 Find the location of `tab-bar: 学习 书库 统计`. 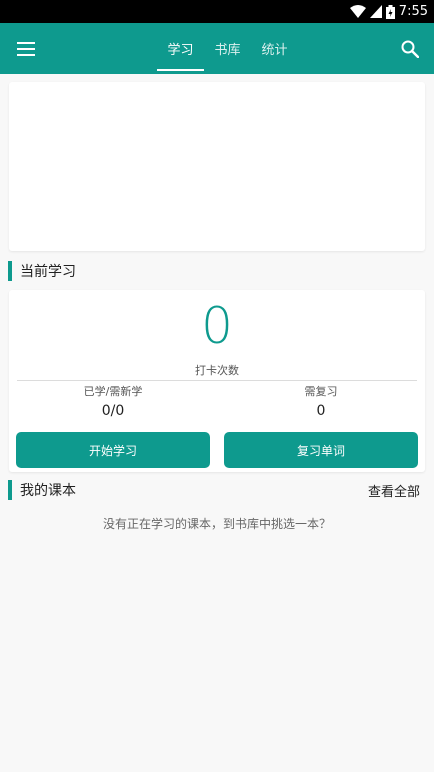

tab-bar: 学习 书库 统计 is located at coordinates (227, 48).